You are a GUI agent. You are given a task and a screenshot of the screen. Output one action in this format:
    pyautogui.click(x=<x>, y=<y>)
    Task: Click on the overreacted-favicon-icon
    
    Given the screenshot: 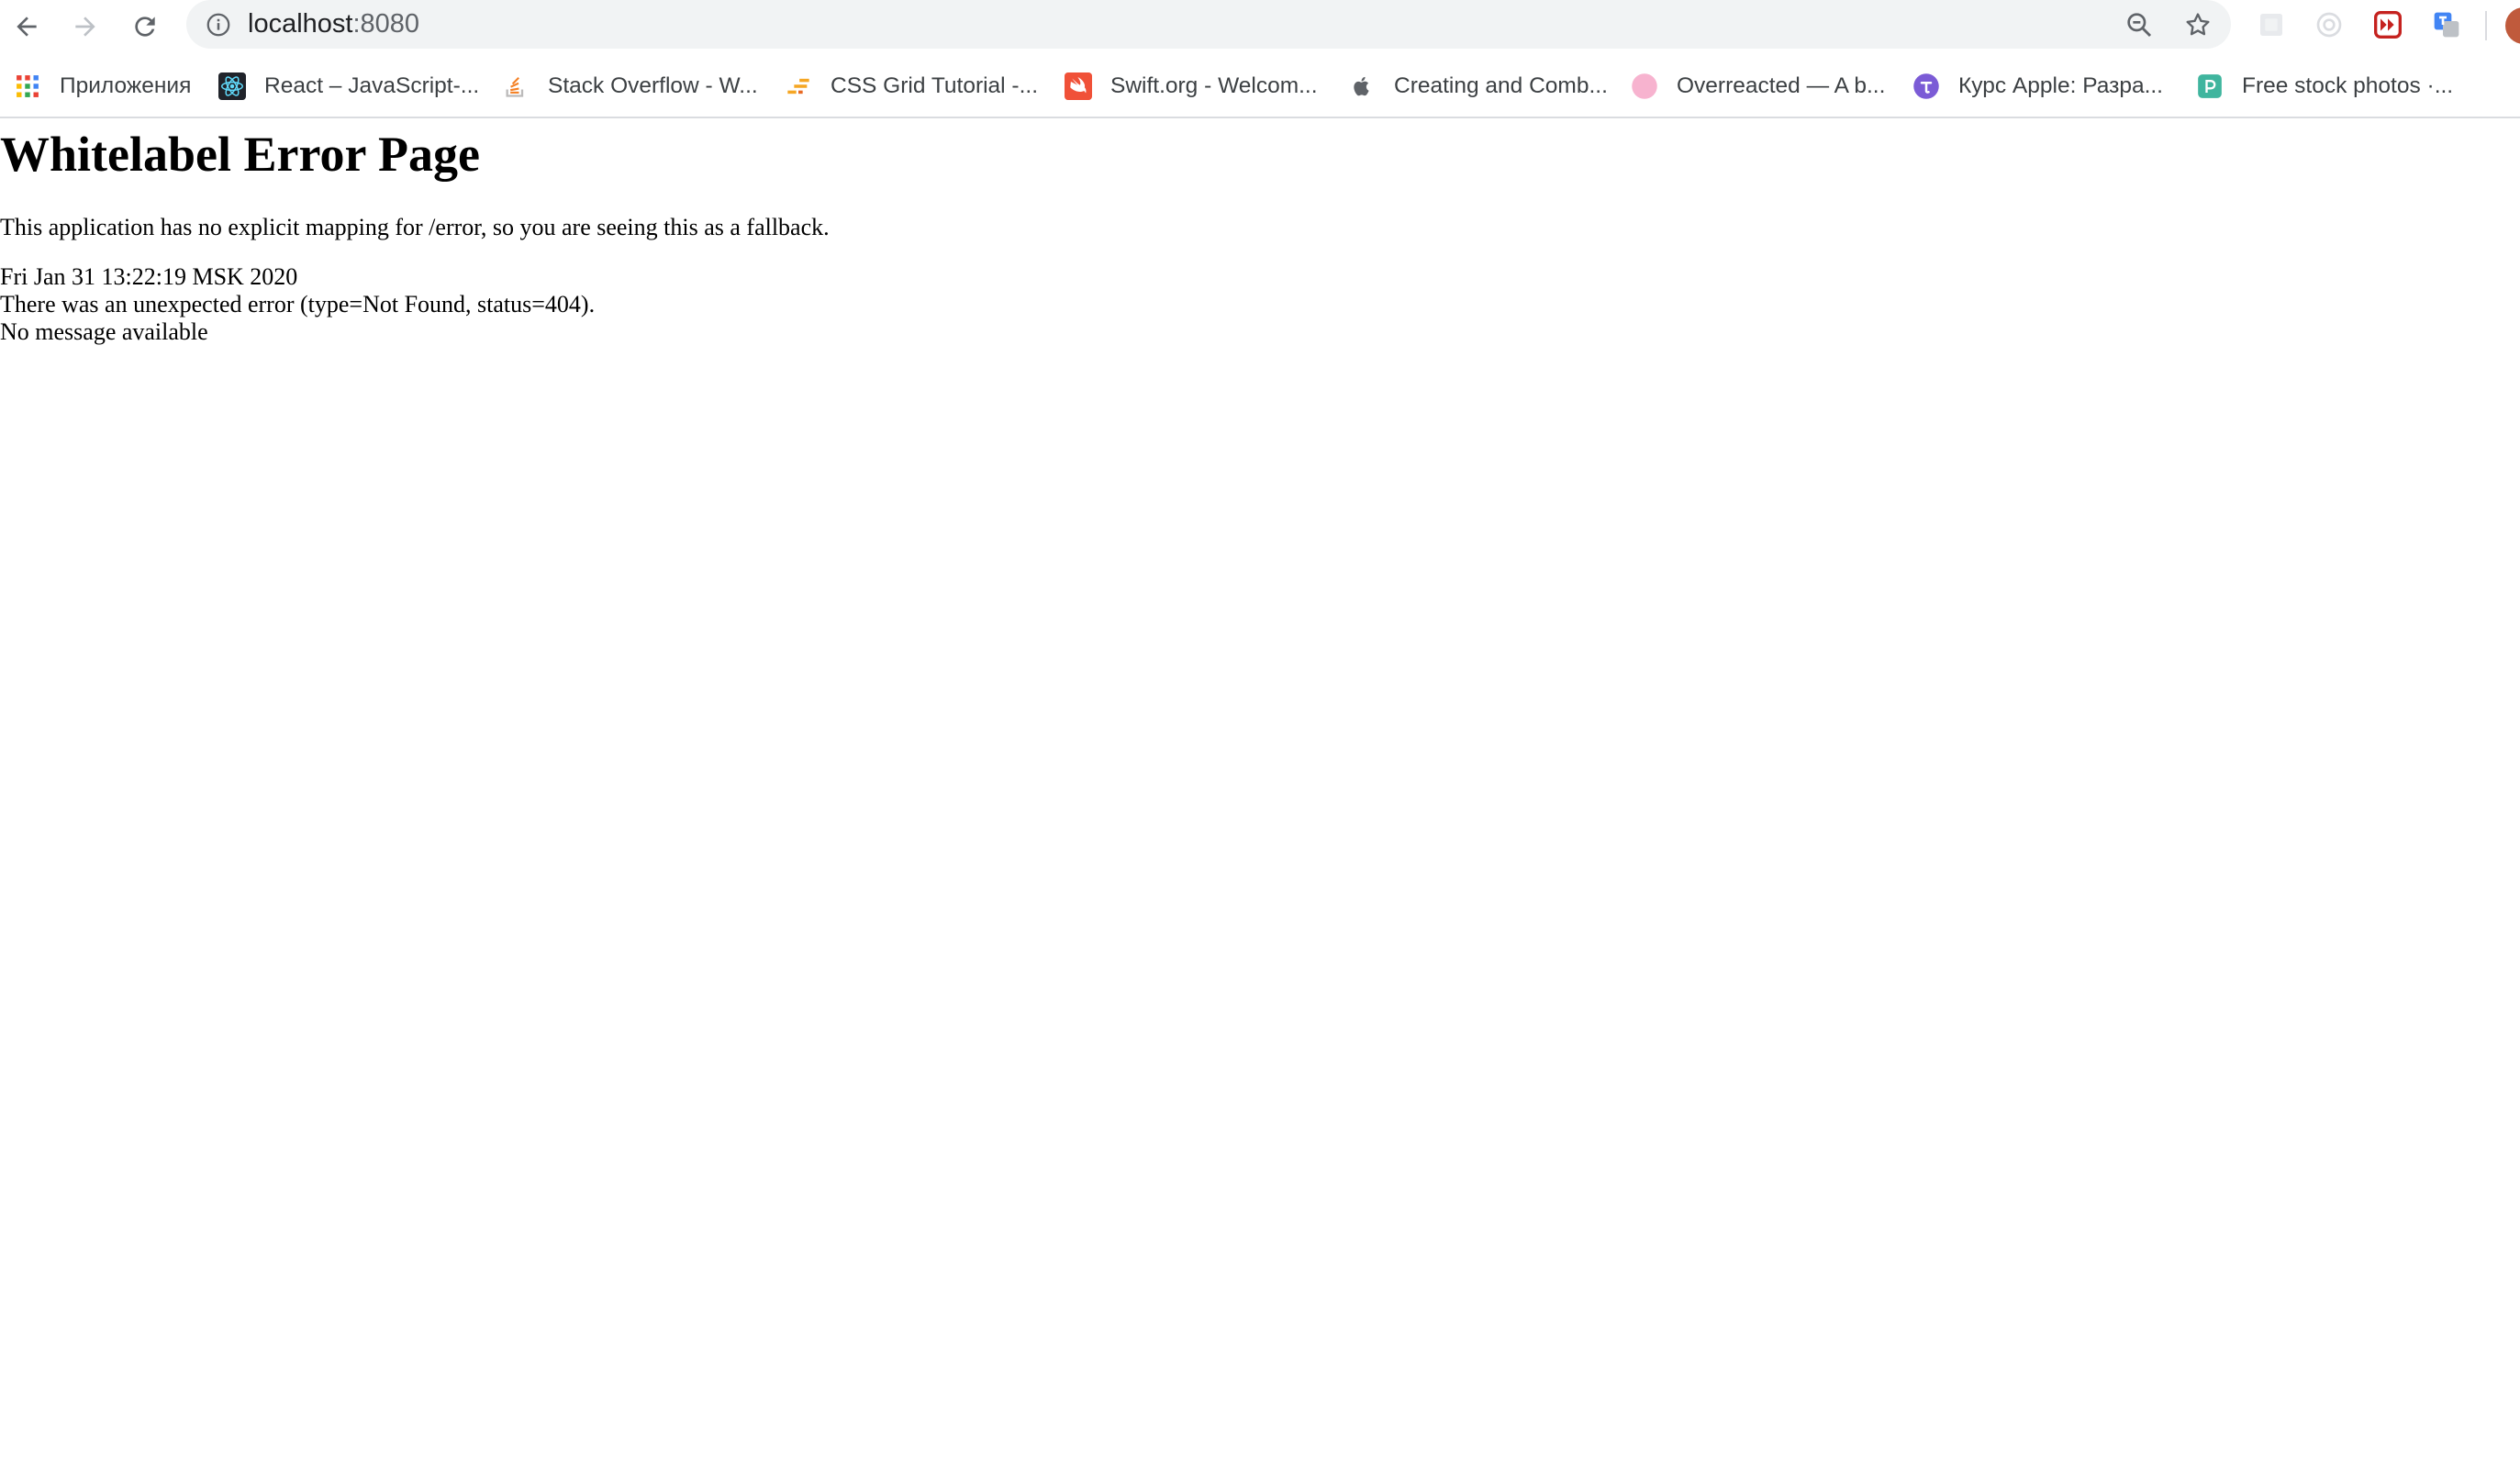 What is the action you would take?
    pyautogui.click(x=1644, y=86)
    